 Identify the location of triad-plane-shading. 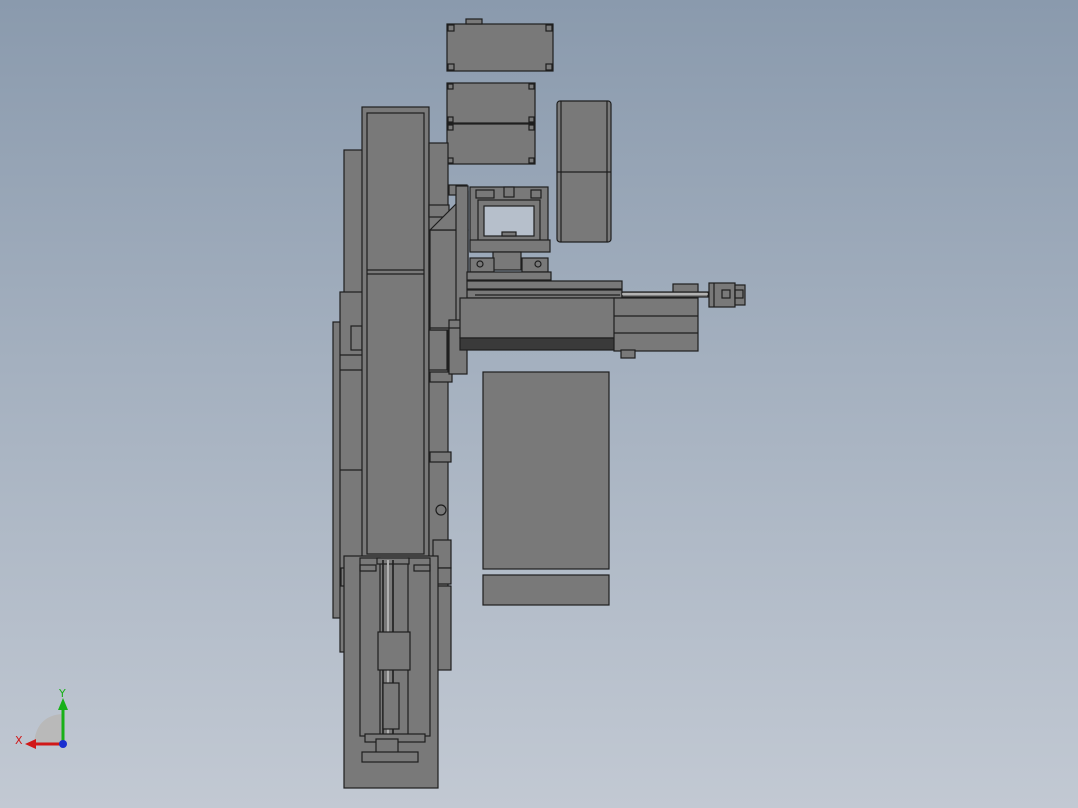
(48, 729).